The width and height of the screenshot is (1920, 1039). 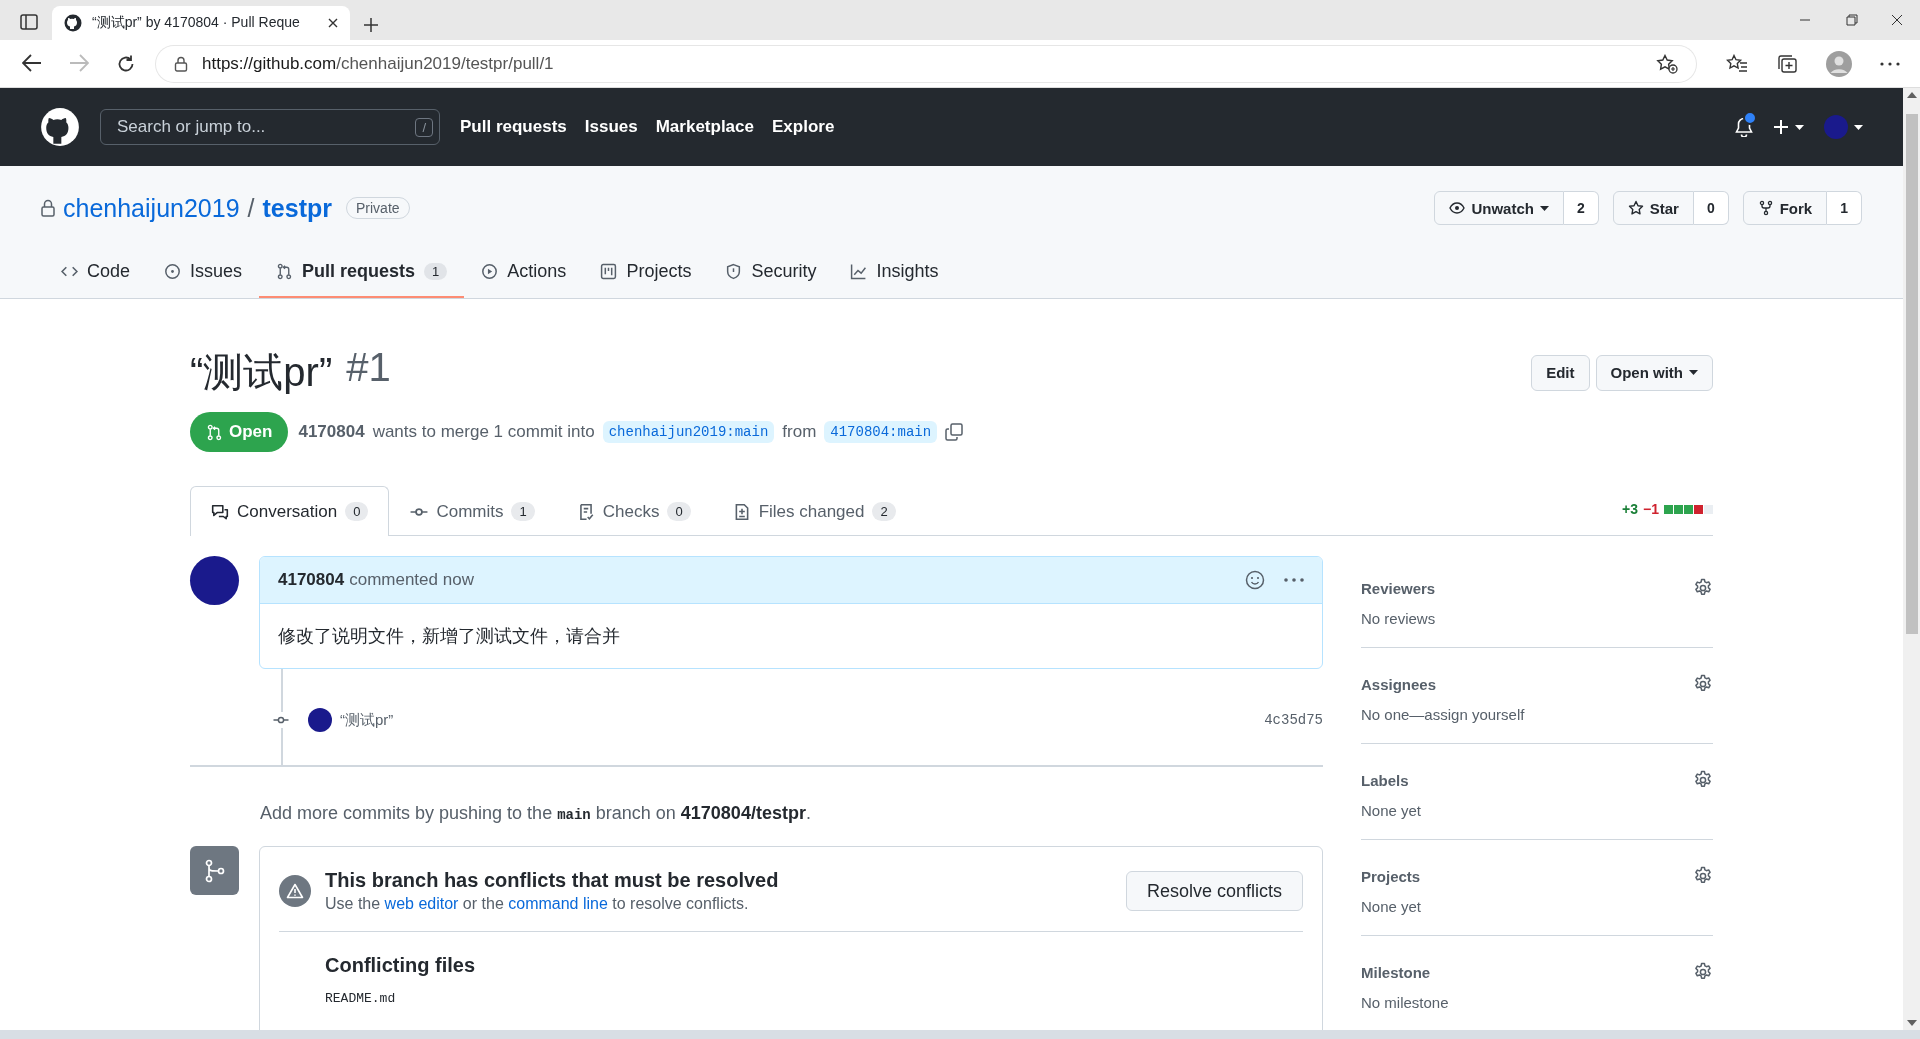 I want to click on section-title: Conflicting files, so click(x=400, y=965).